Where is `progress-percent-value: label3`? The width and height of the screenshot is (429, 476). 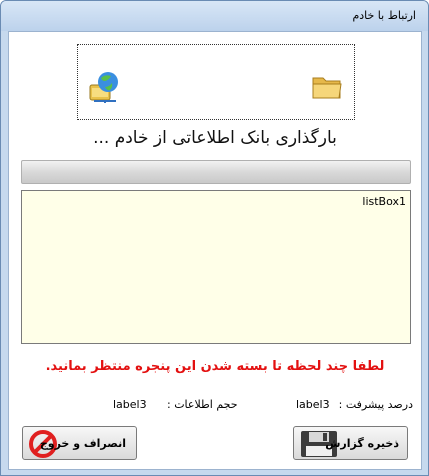 progress-percent-value: label3 is located at coordinates (313, 404).